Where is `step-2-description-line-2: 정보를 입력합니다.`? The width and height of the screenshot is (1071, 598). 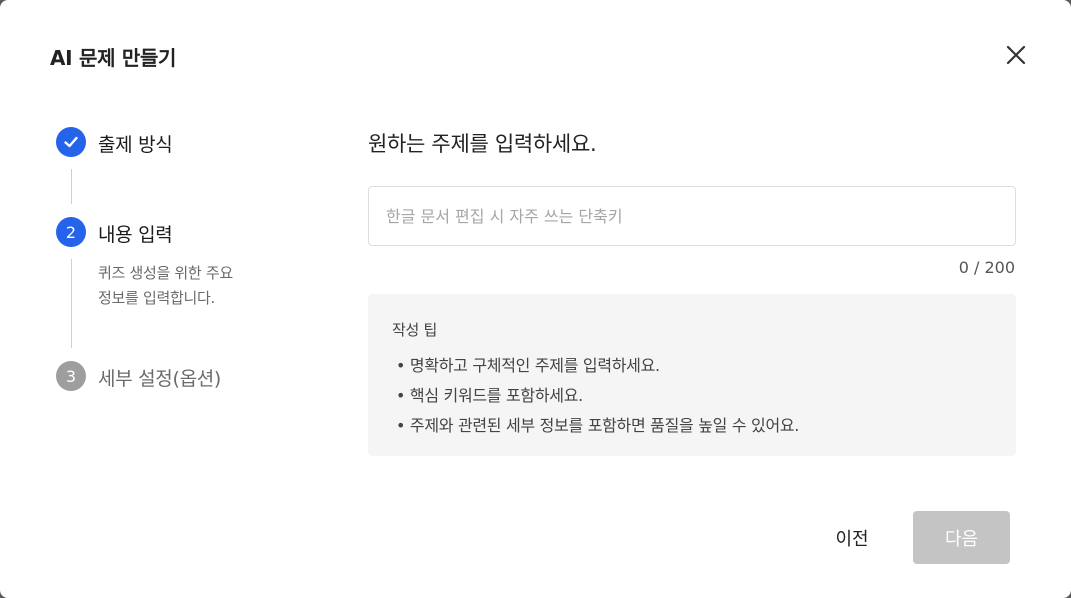 step-2-description-line-2: 정보를 입력합니다. is located at coordinates (156, 298).